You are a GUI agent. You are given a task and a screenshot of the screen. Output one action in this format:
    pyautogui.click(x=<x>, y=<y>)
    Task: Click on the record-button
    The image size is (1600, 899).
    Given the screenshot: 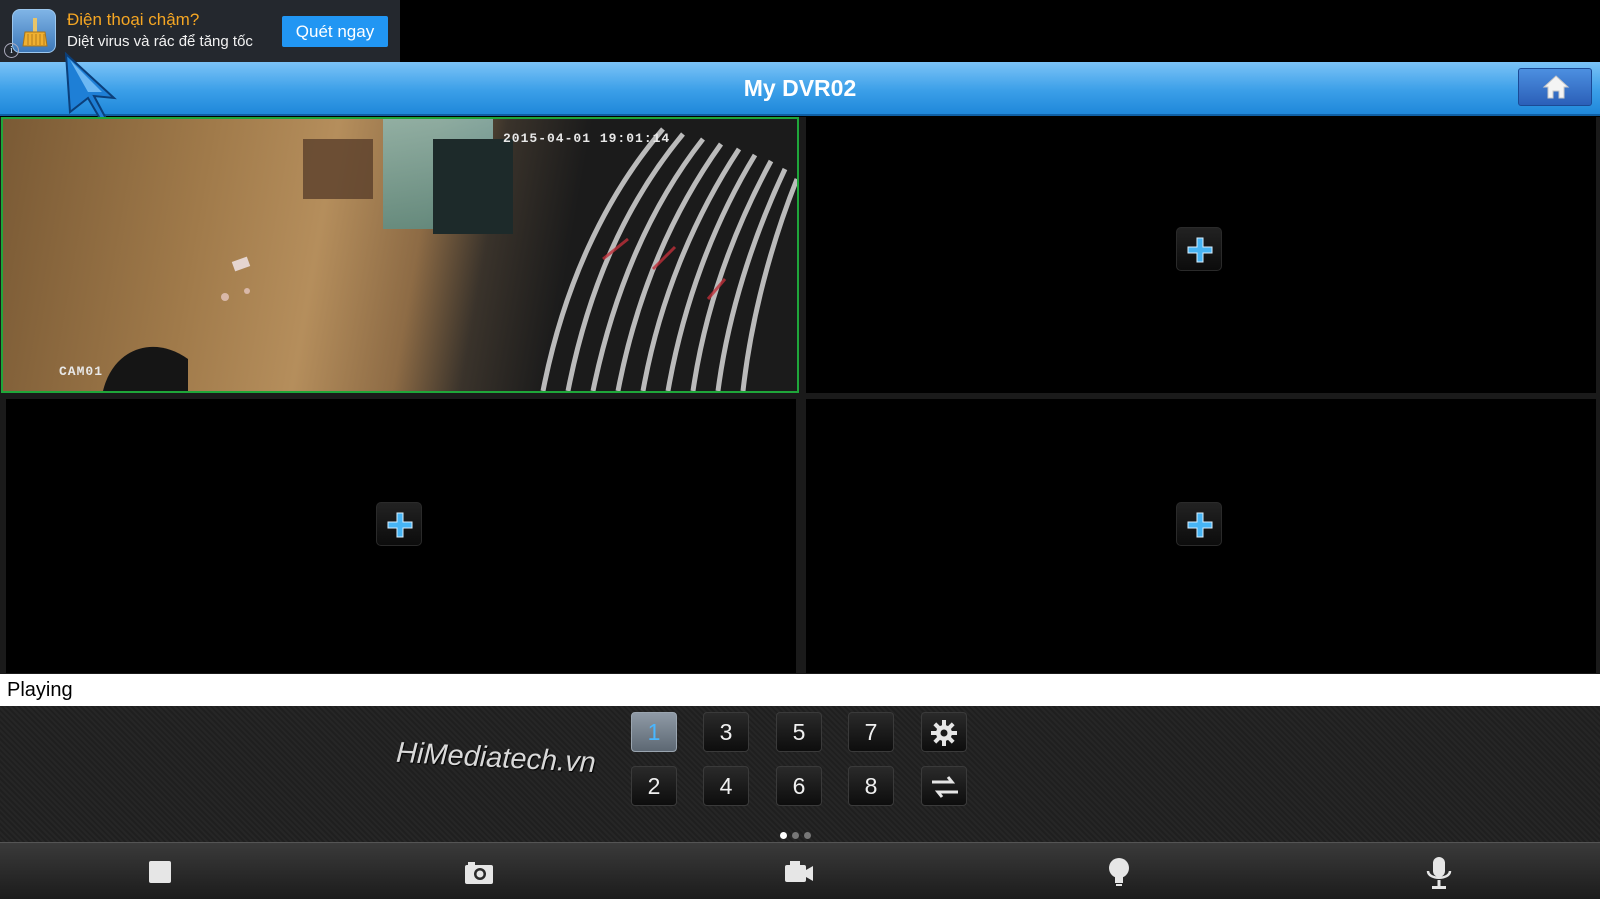 What is the action you would take?
    pyautogui.click(x=799, y=872)
    